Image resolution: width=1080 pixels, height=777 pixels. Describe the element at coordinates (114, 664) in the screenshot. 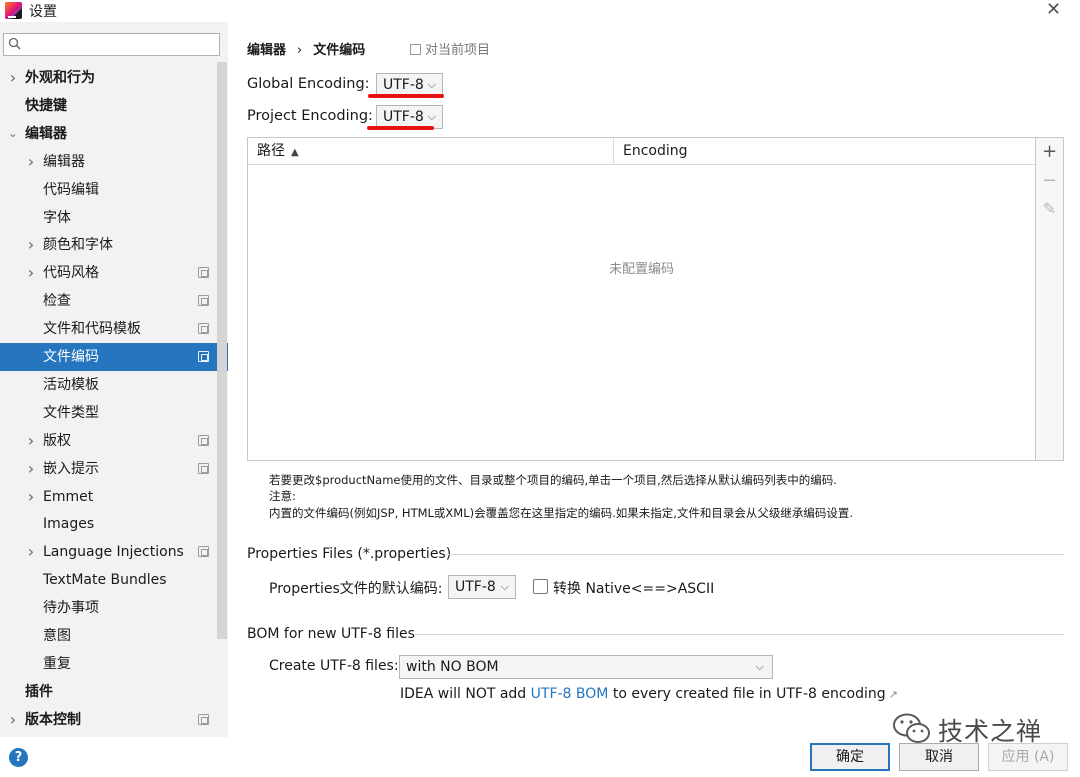

I see `sidebar-item: 重复` at that location.